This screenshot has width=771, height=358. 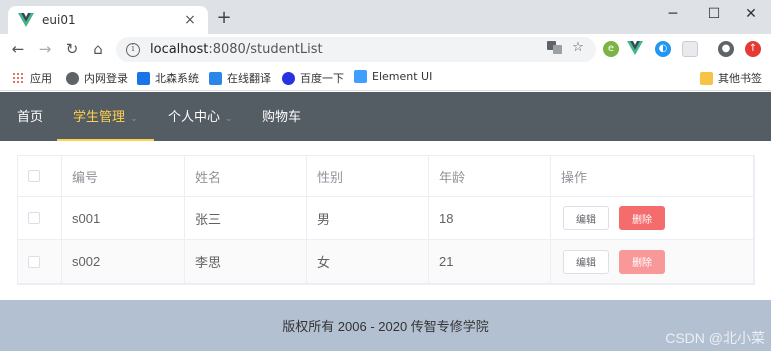 What do you see at coordinates (663, 49) in the screenshot?
I see `extension-blue-icon: ◐` at bounding box center [663, 49].